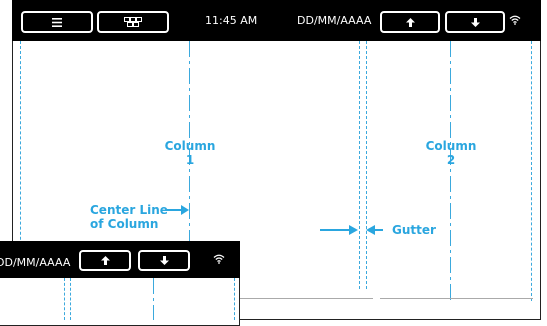  I want to click on center-line-label-line1: Center Line, so click(129, 210).